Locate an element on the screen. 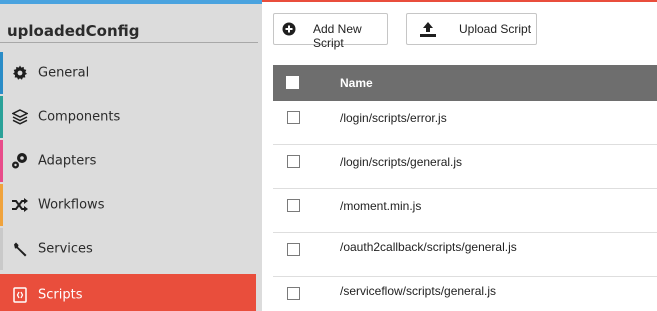 This screenshot has width=657, height=311. sidebar-divider is located at coordinates (129, 42).